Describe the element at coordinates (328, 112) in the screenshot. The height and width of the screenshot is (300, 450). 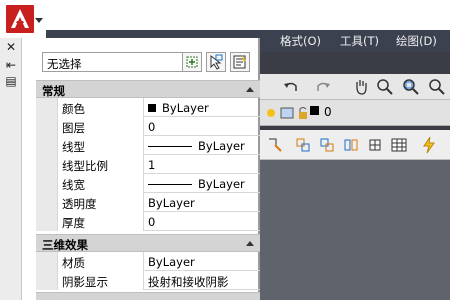
I see `current-layer-value: 0` at that location.